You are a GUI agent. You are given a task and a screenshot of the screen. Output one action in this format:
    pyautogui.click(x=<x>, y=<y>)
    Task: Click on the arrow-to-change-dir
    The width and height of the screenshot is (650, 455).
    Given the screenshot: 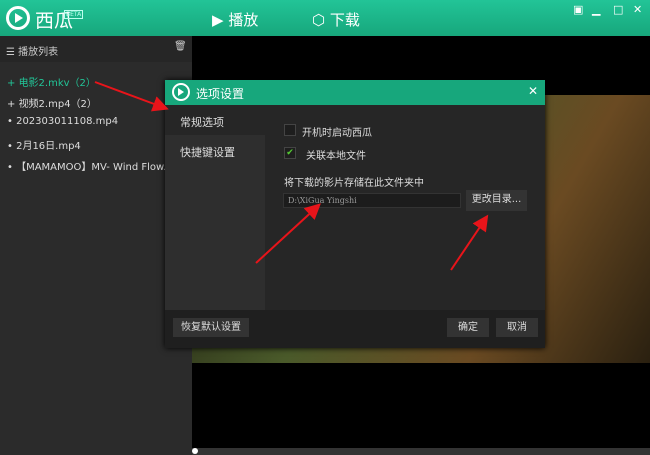 What is the action you would take?
    pyautogui.click(x=469, y=242)
    